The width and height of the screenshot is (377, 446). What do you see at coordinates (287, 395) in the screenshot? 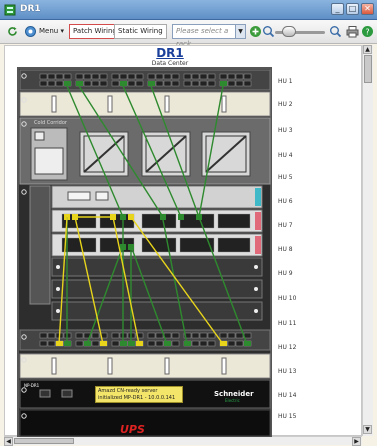
I see `hu-label: HU 14` at bounding box center [287, 395].